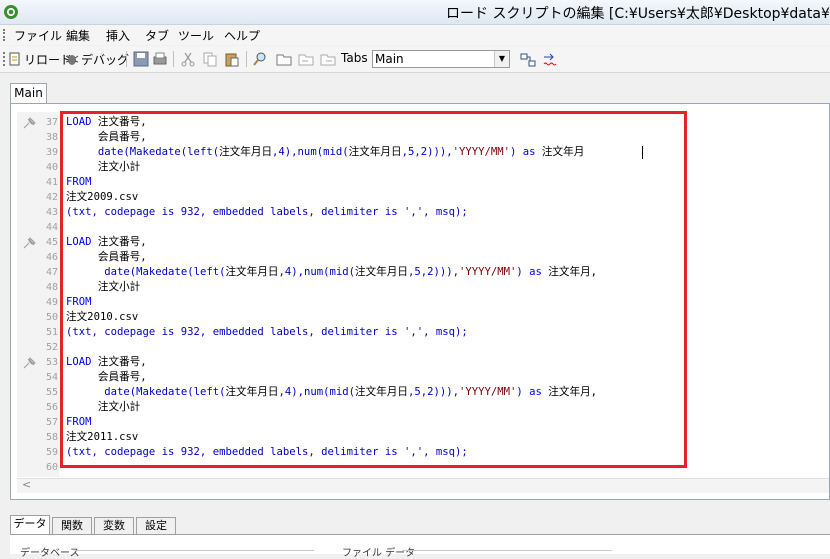  What do you see at coordinates (38, 35) in the screenshot?
I see `menu-file: ファイル` at bounding box center [38, 35].